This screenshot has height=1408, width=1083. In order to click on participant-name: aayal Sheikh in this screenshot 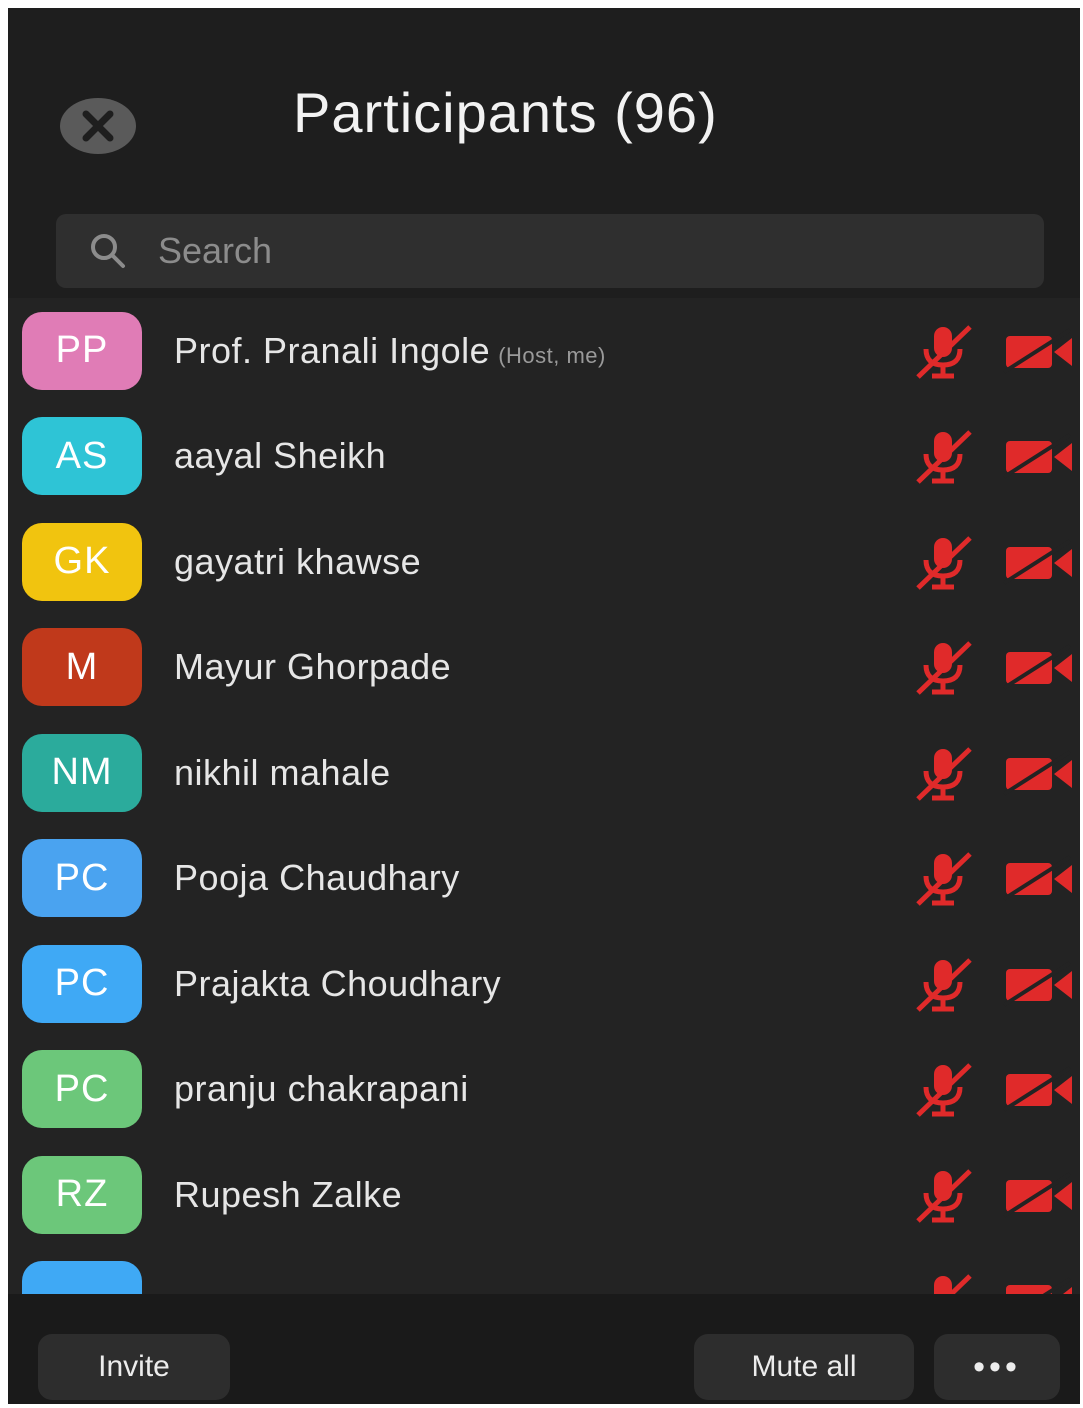, I will do `click(284, 456)`.